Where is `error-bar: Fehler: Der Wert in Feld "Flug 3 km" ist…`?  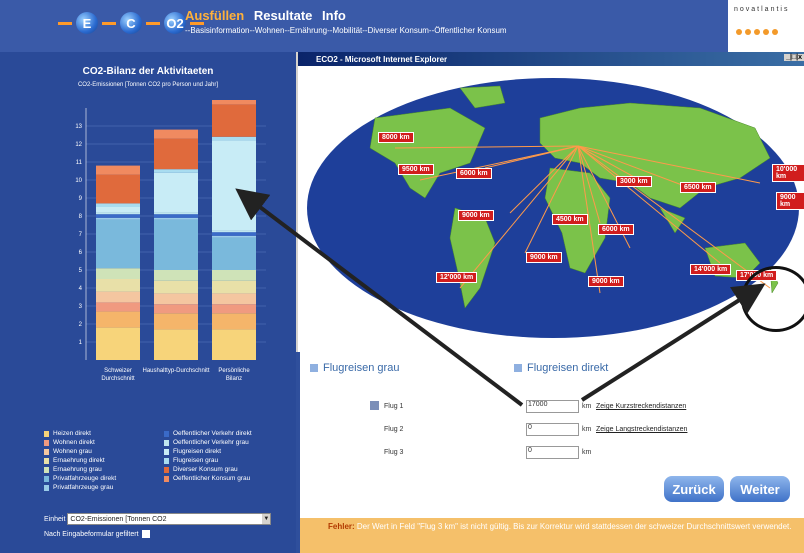
error-bar: Fehler: Der Wert in Feld "Flug 3 km" ist… is located at coordinates (552, 535).